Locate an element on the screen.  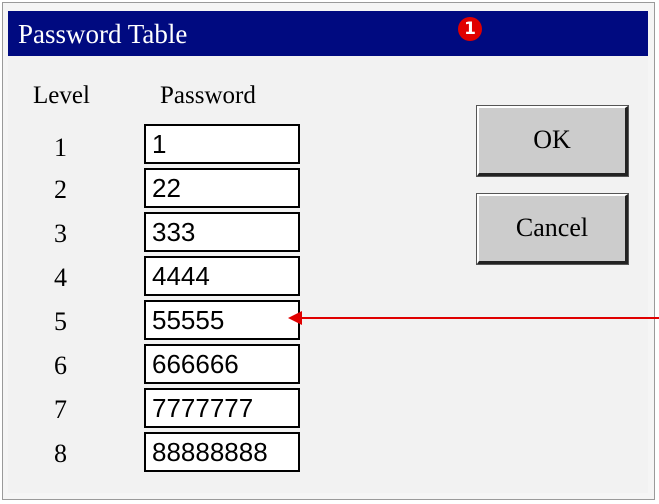
cancel-button: Cancel is located at coordinates (552, 229).